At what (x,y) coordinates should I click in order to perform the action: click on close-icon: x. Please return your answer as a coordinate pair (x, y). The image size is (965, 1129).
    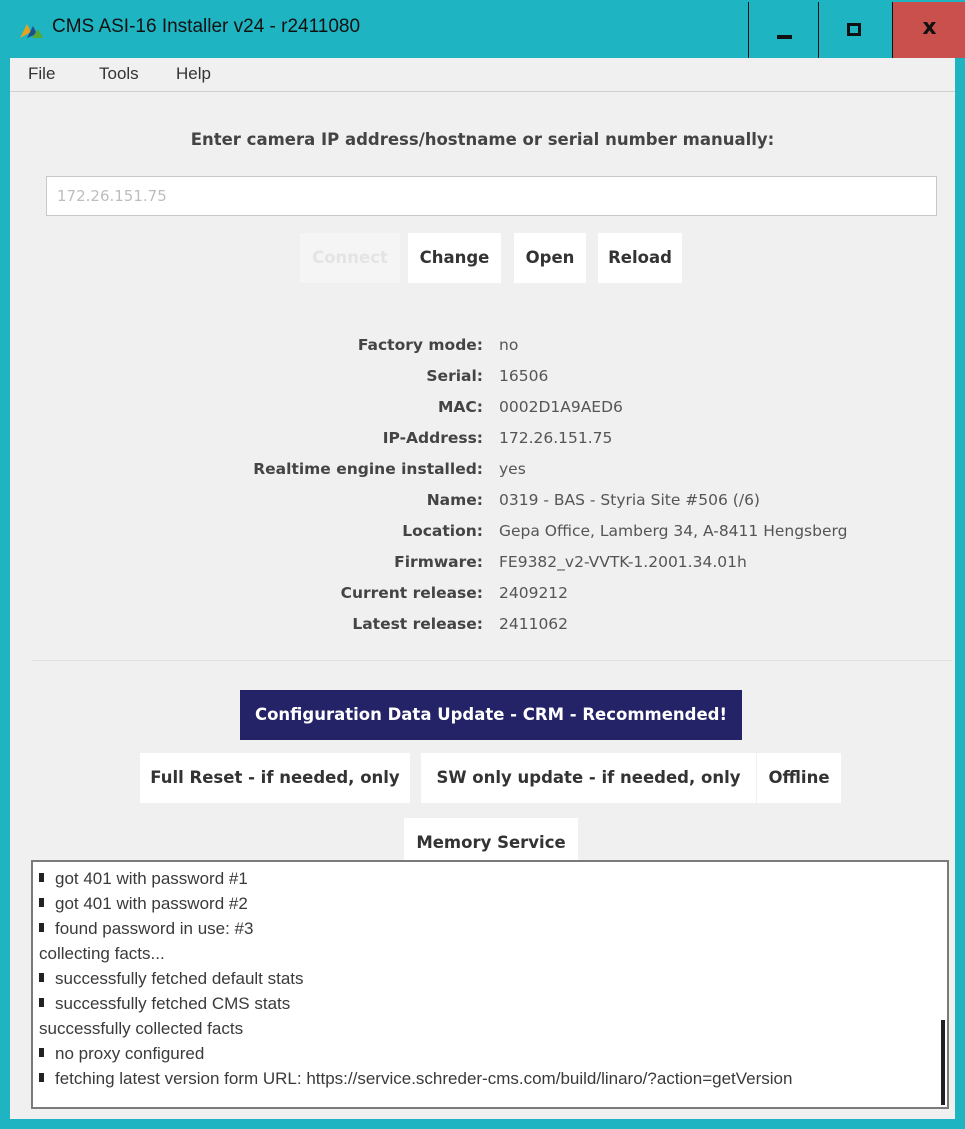
    Looking at the image, I should click on (929, 27).